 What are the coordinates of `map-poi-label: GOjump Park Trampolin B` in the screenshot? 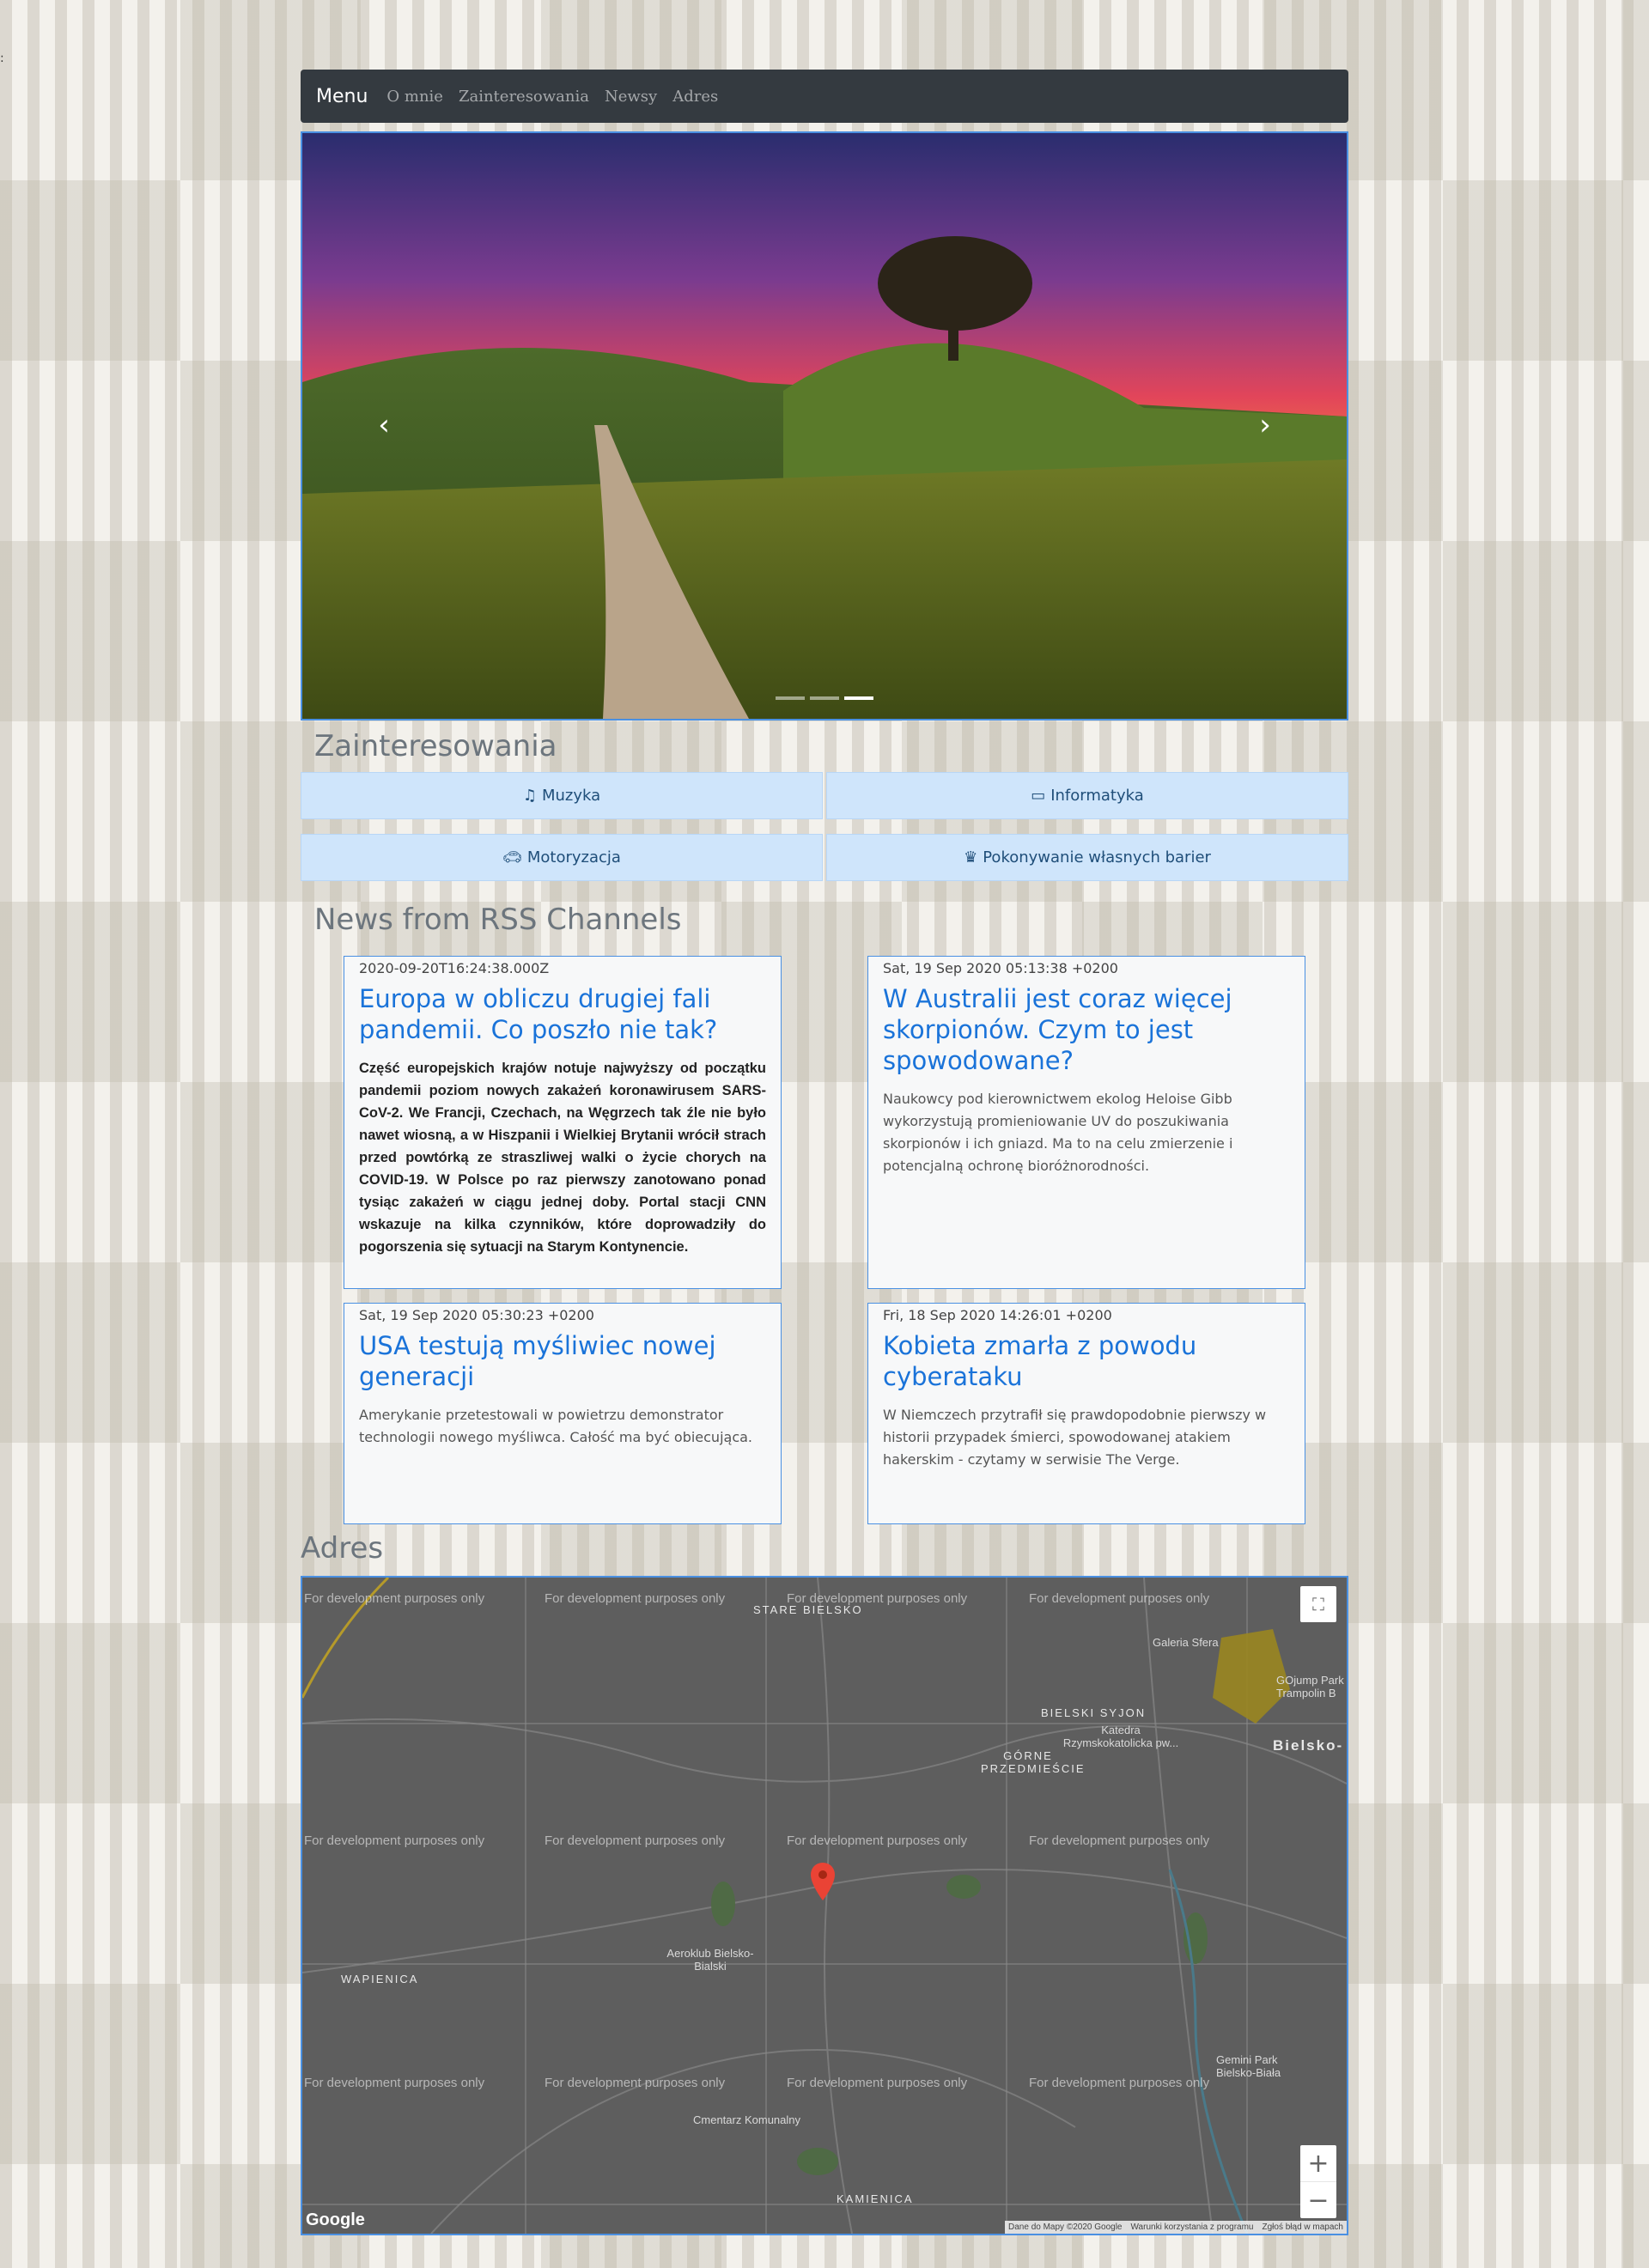 It's located at (1310, 1686).